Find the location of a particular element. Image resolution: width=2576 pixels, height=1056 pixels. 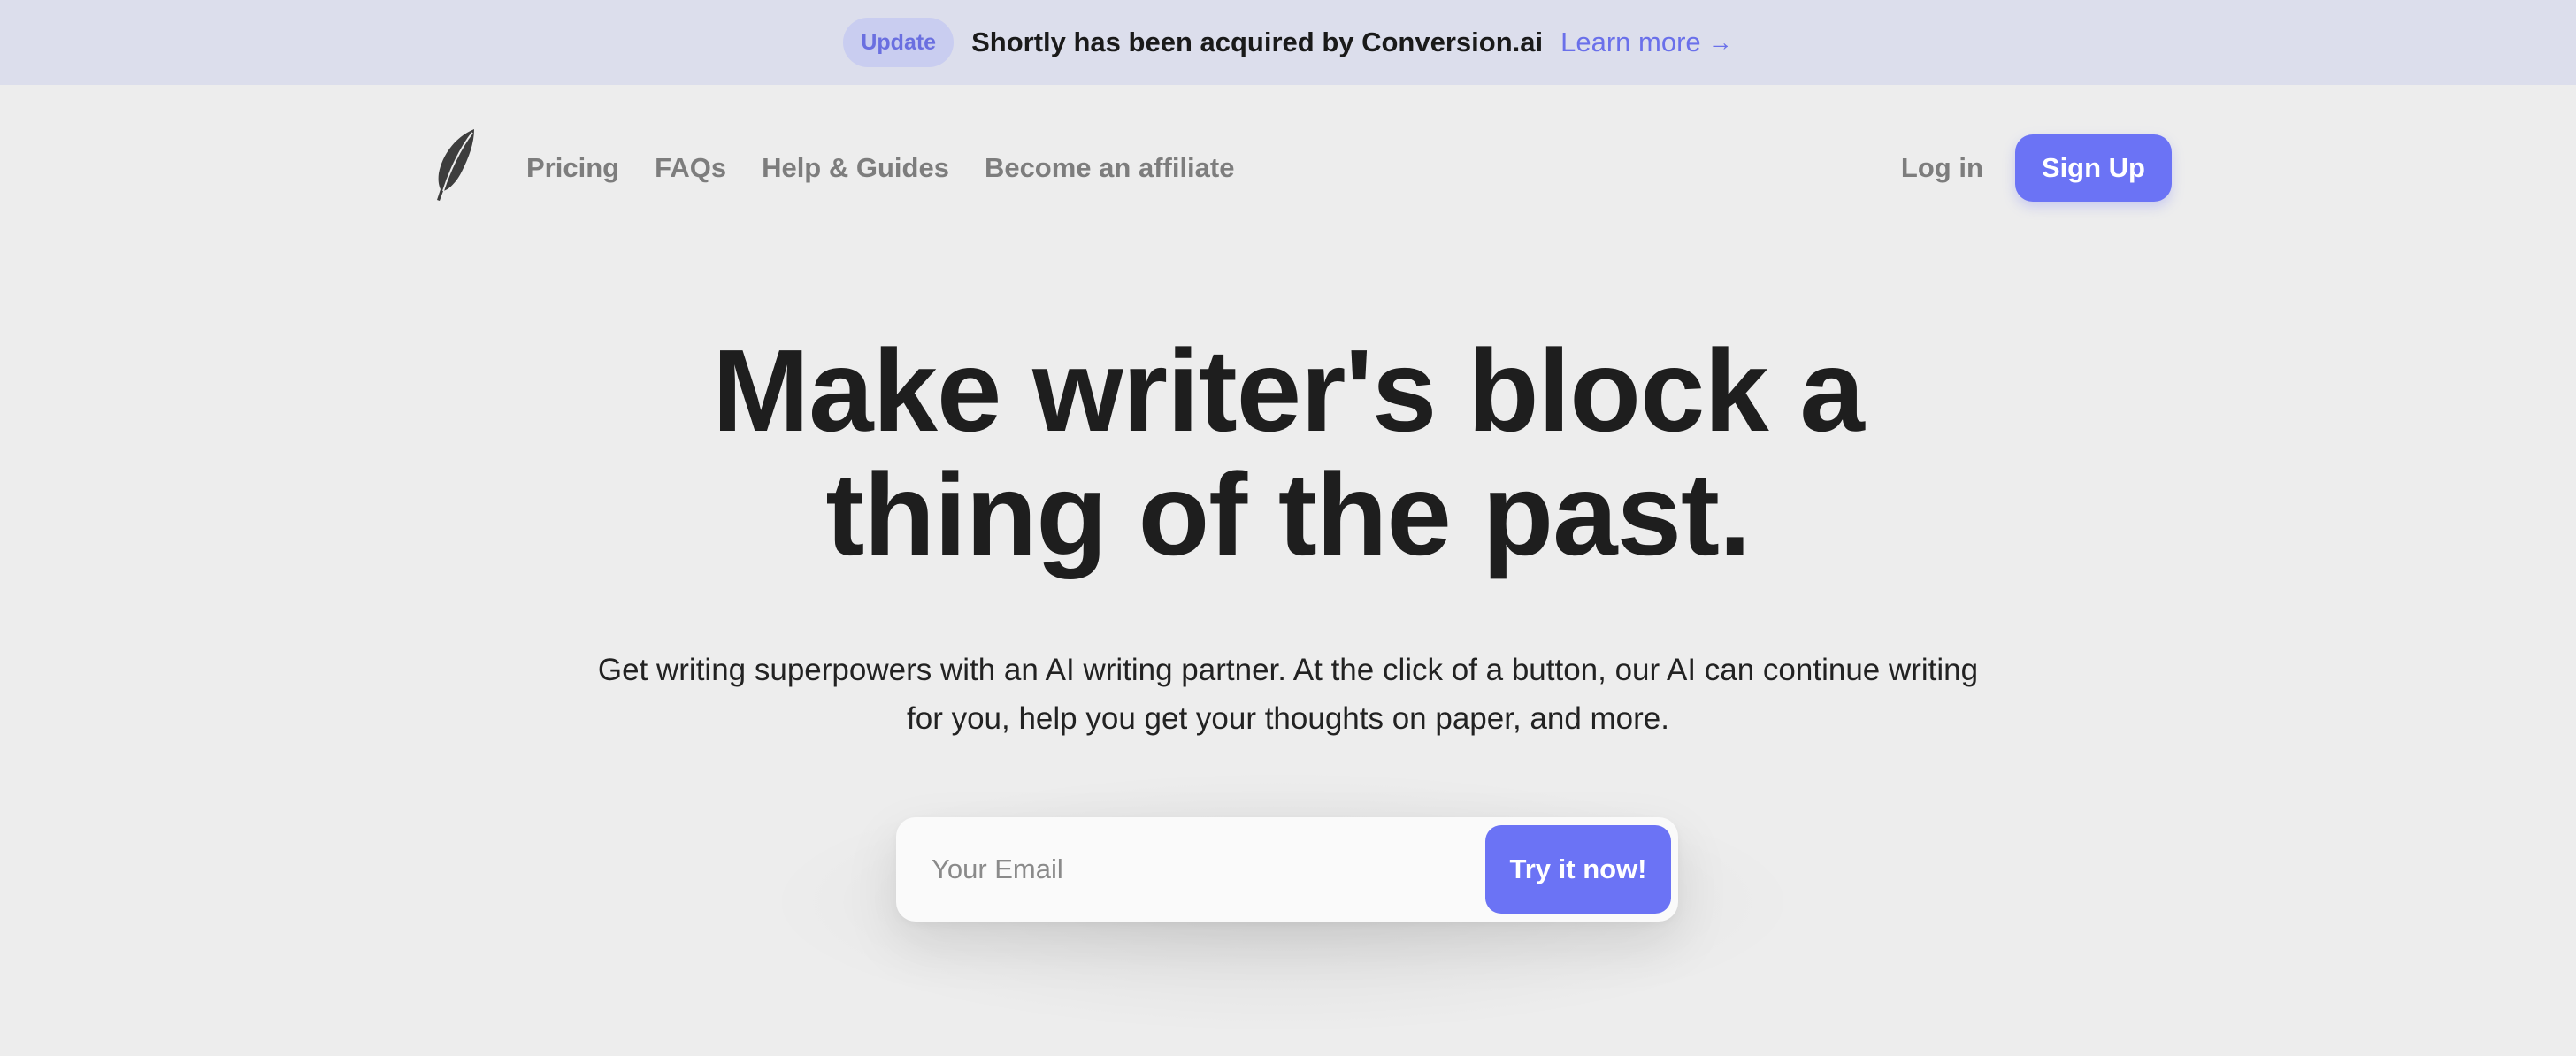

signup-button: Sign Up is located at coordinates (2093, 168).